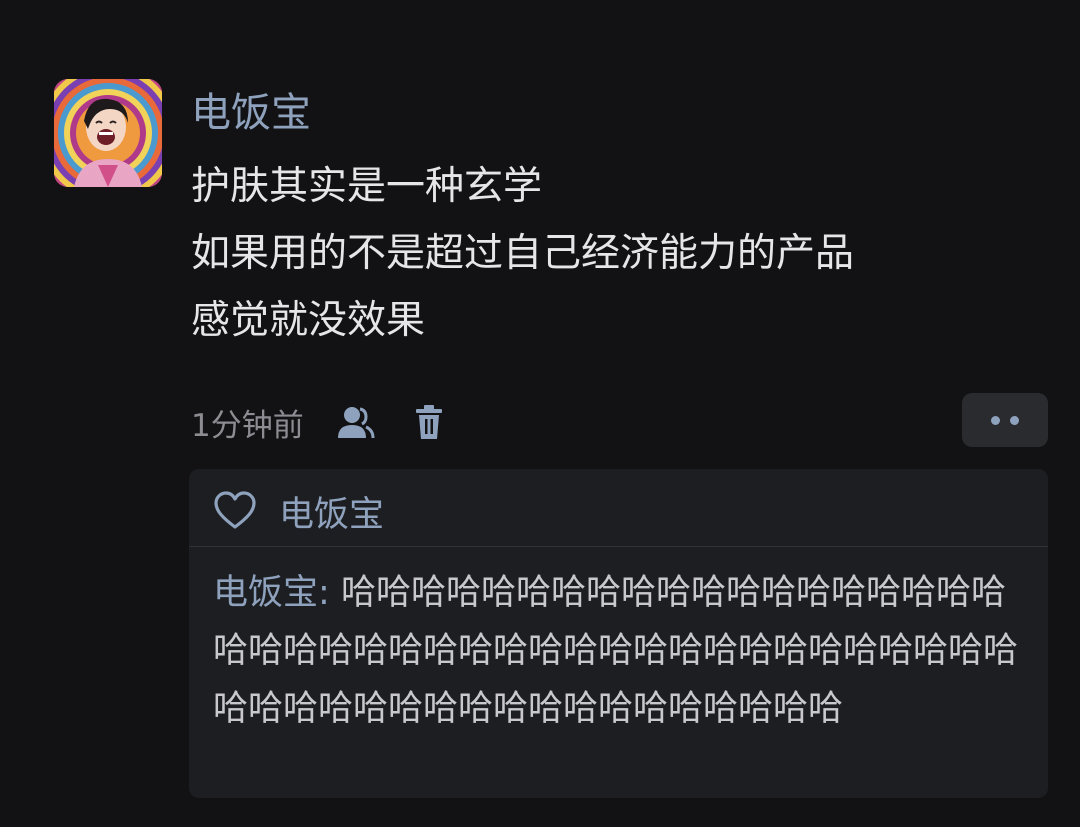 The height and width of the screenshot is (827, 1080). I want to click on post-content-line: 感觉就没效果, so click(308, 320).